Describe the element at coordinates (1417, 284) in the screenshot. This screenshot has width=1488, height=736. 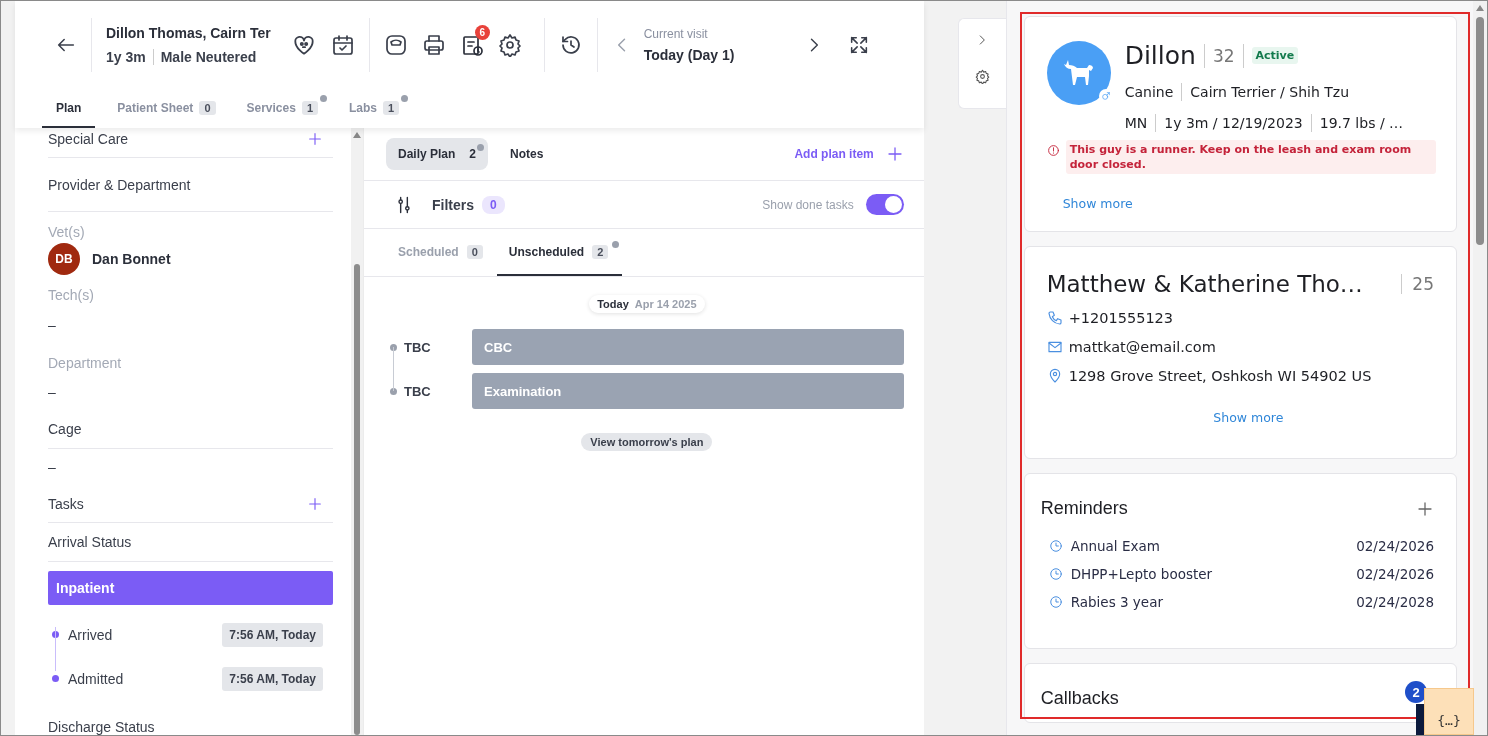
I see `client-count: 25` at that location.